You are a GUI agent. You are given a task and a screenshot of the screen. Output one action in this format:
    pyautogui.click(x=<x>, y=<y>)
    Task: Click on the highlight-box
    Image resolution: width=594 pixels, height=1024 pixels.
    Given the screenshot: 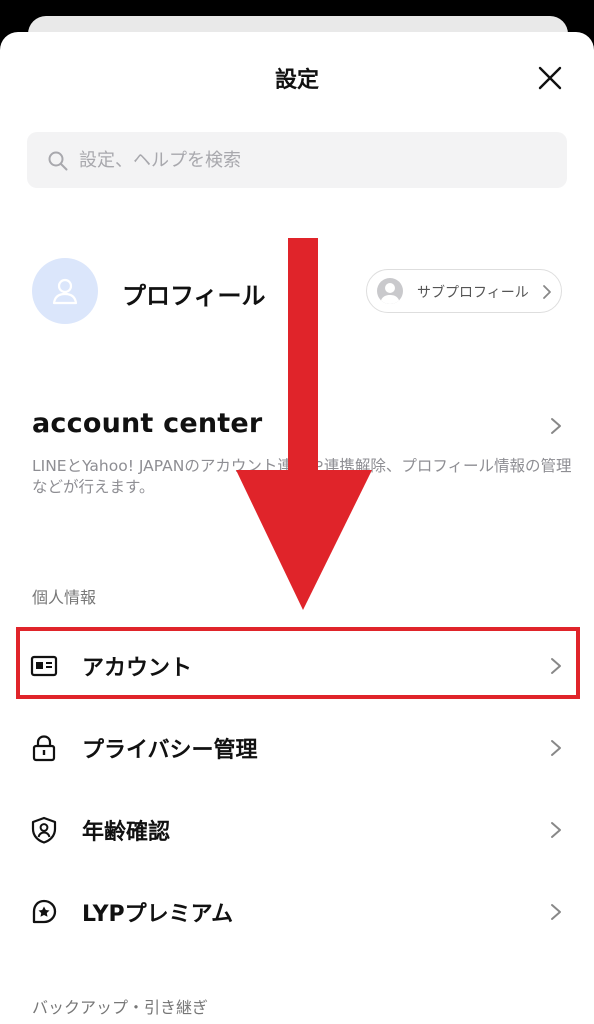 What is the action you would take?
    pyautogui.click(x=298, y=663)
    